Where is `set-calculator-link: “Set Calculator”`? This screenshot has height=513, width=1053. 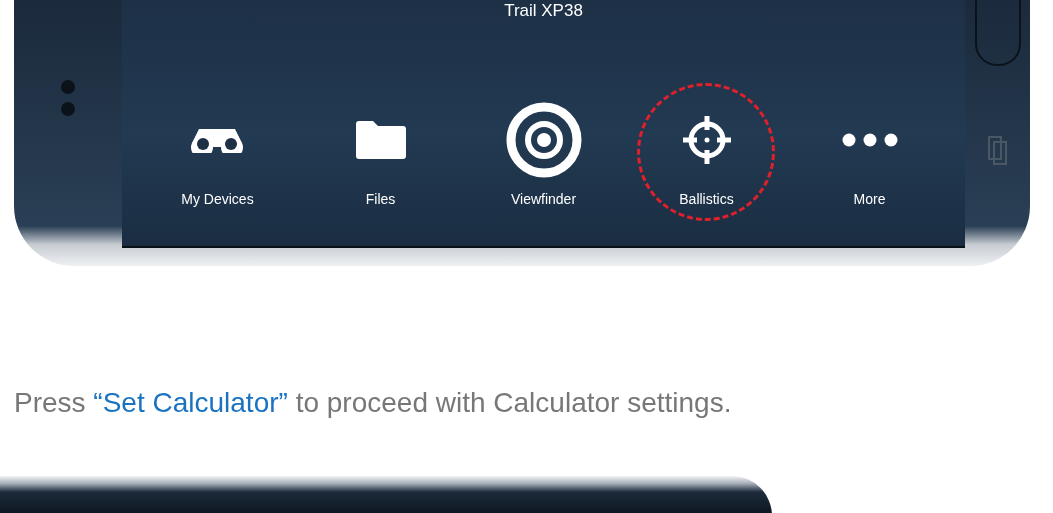 set-calculator-link: “Set Calculator” is located at coordinates (190, 402).